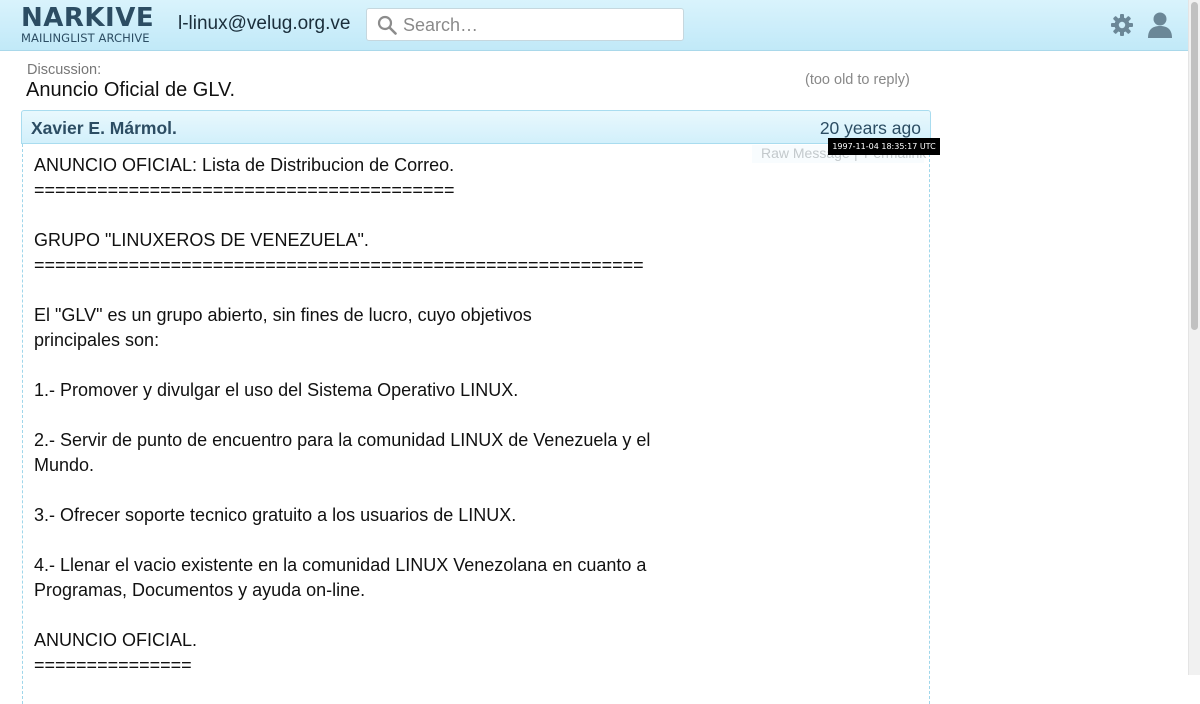 Image resolution: width=1200 pixels, height=704 pixels. What do you see at coordinates (85, 38) in the screenshot?
I see `logo-subtitle: MAILINGLIST ARCHIVE` at bounding box center [85, 38].